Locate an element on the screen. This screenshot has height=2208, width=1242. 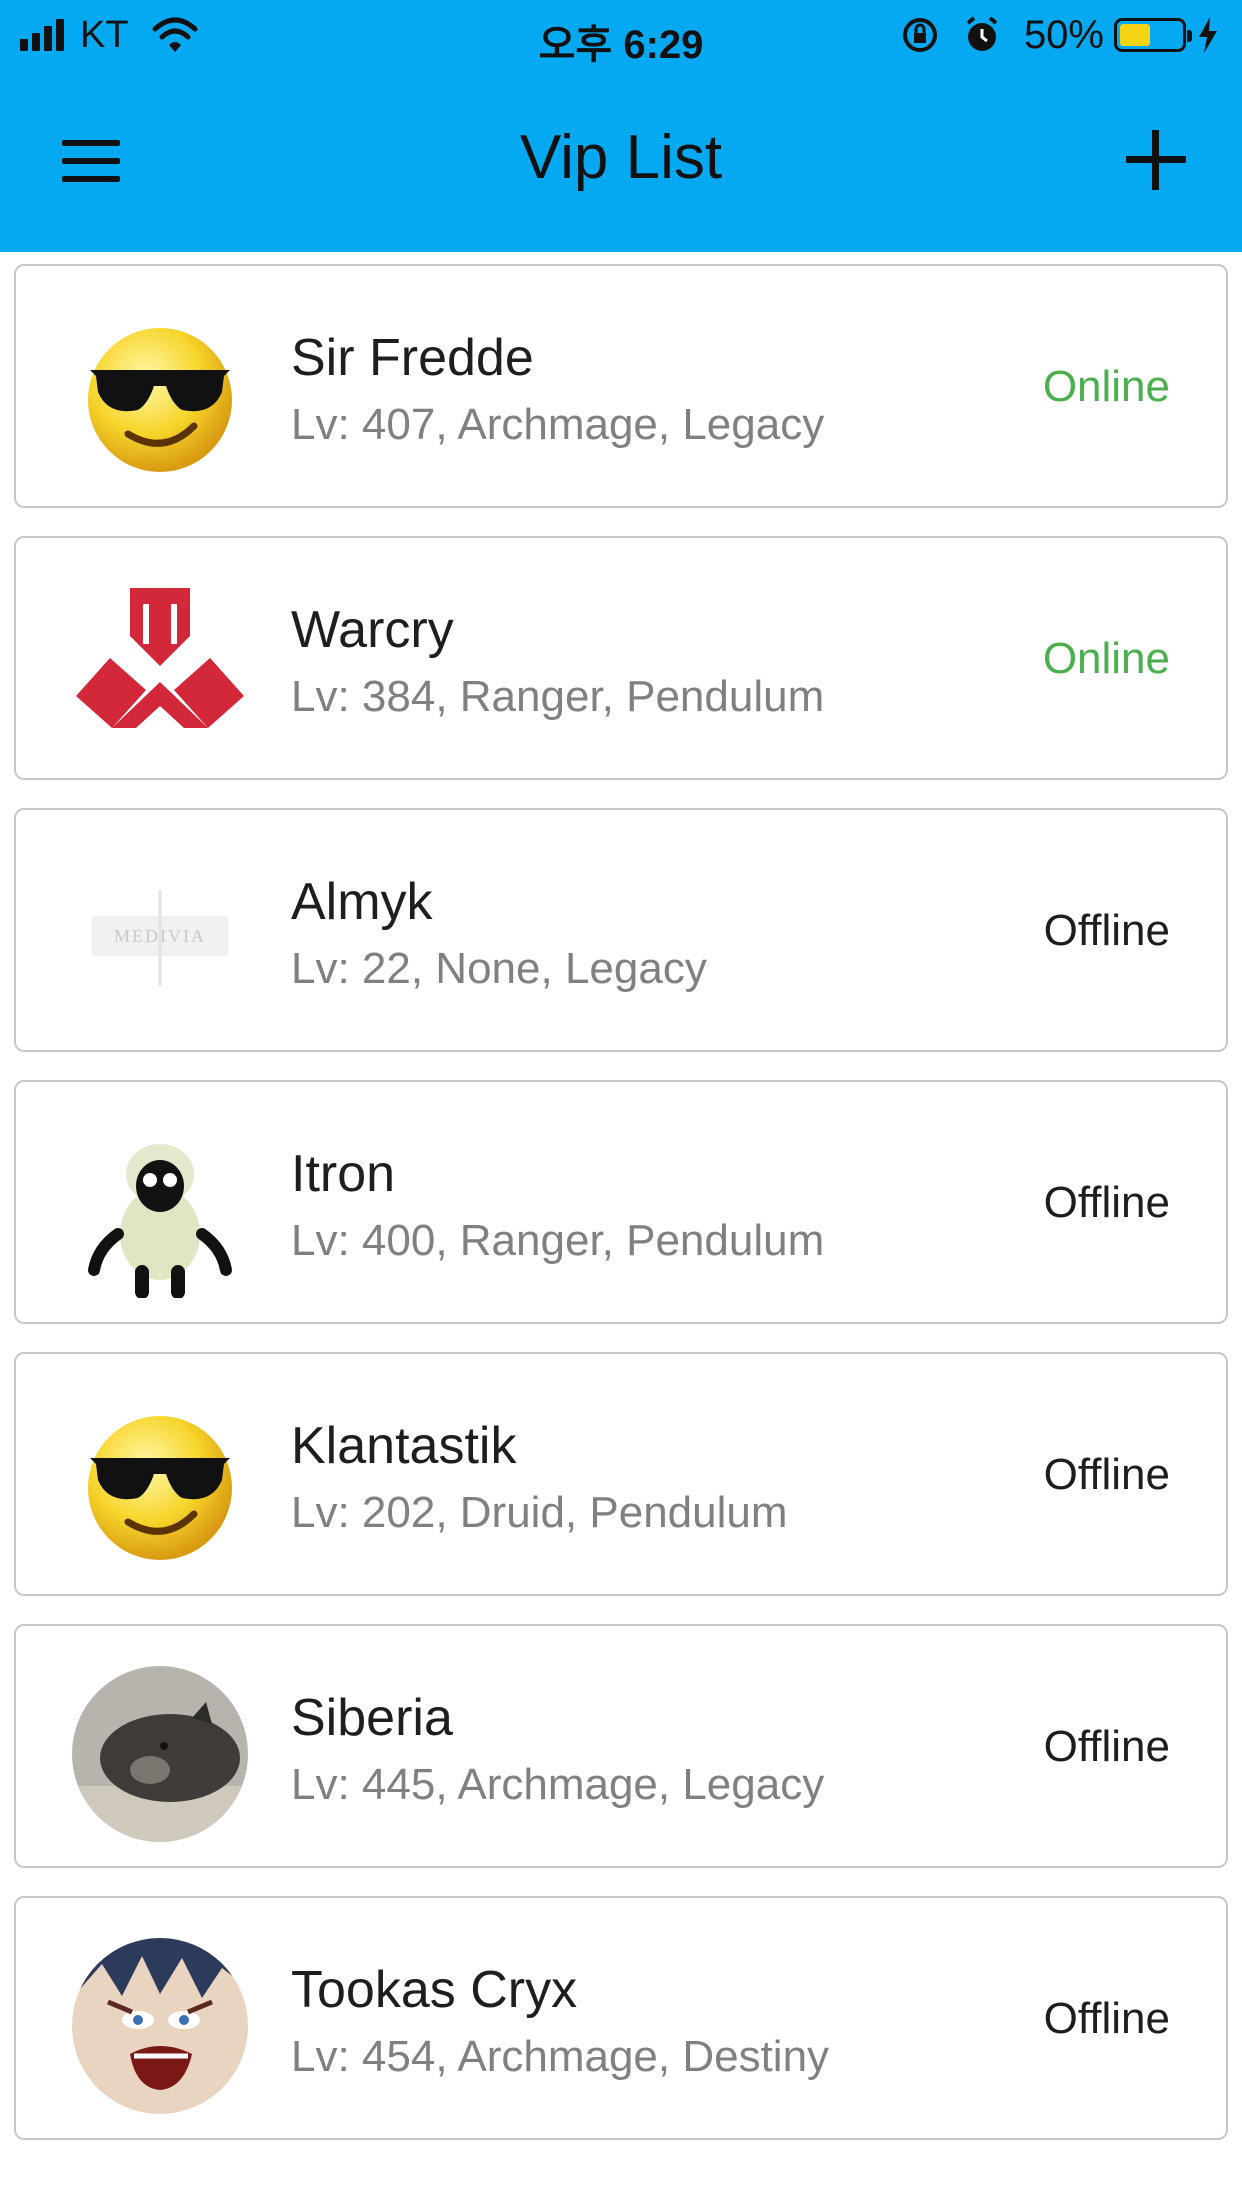
charging-bolt-icon is located at coordinates (1208, 35).